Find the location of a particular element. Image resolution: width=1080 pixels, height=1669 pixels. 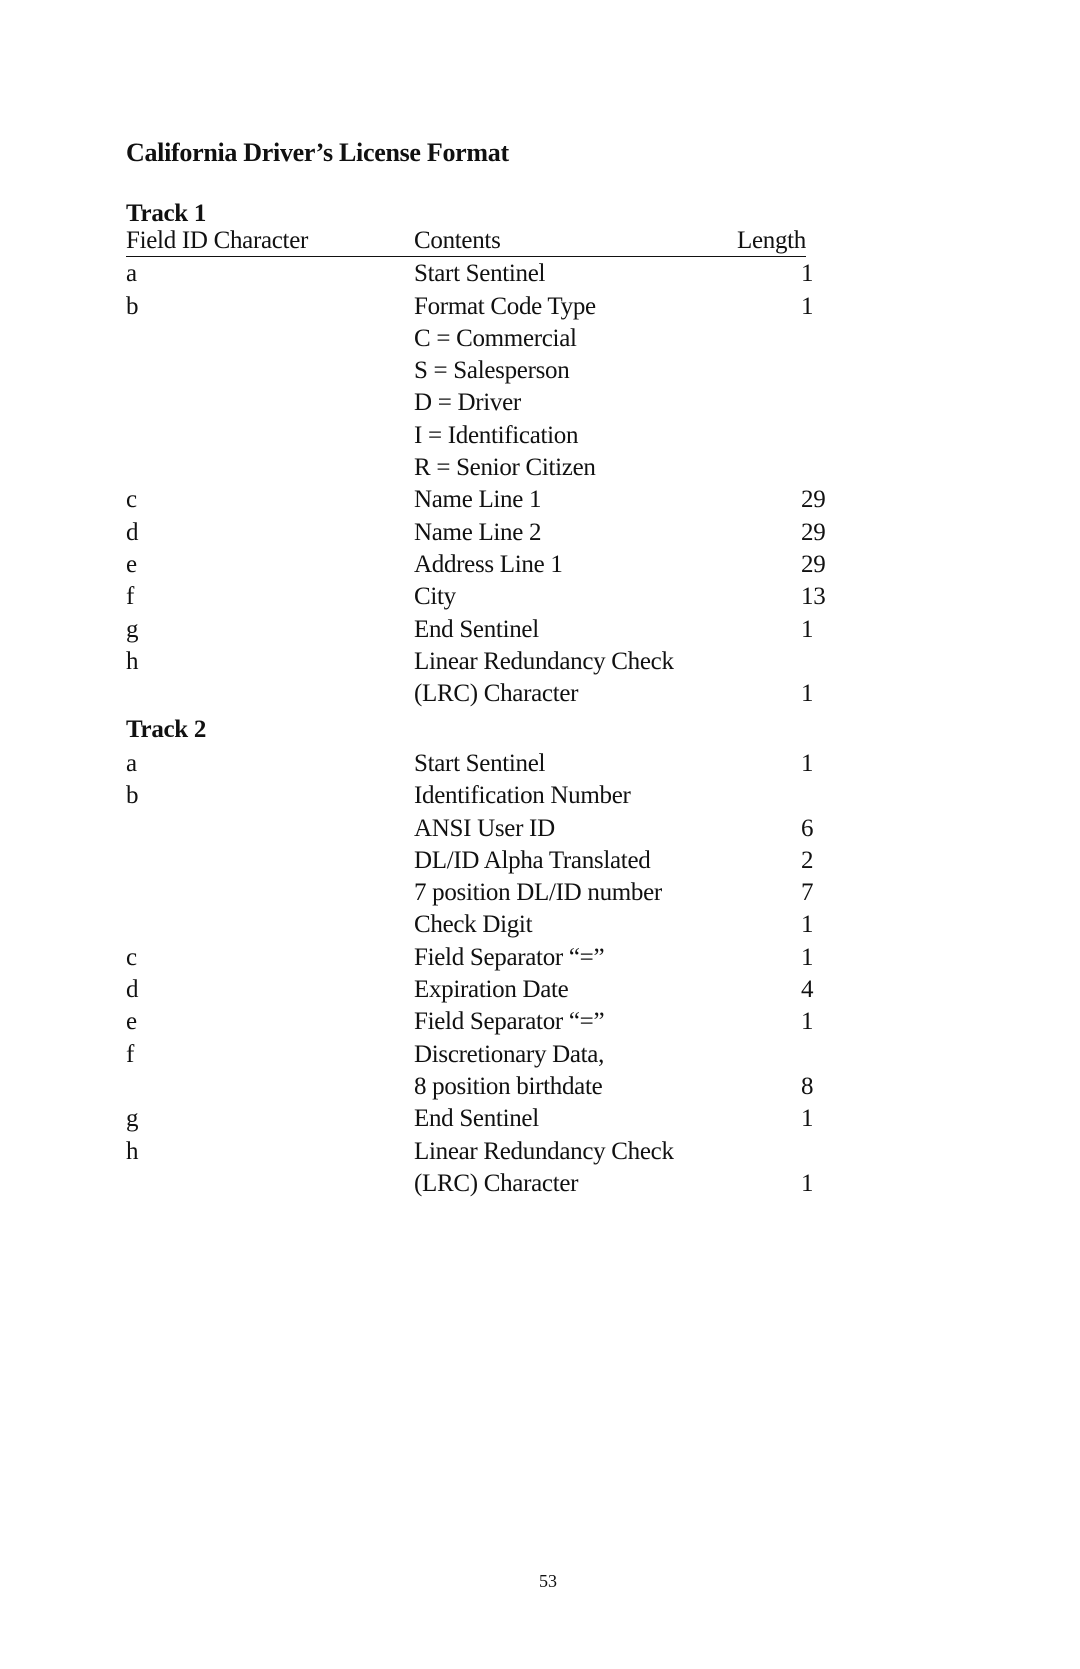

table-row: b Format Code Type 1 is located at coordinates (470, 307).